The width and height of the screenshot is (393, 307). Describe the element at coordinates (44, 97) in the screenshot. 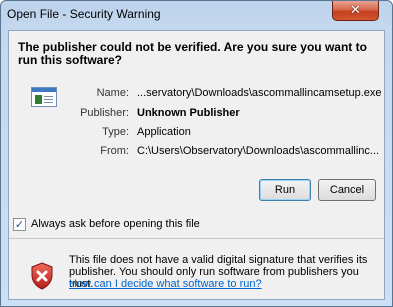

I see `application-icon` at that location.